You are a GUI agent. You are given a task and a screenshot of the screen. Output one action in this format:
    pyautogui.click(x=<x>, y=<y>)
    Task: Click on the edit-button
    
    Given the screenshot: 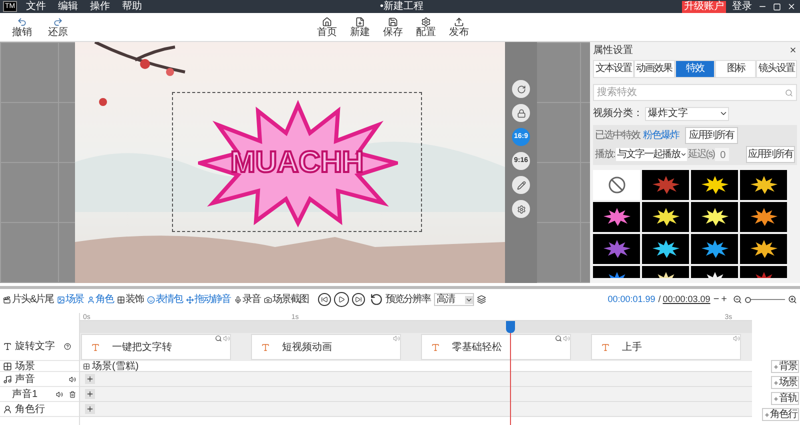 What is the action you would take?
    pyautogui.click(x=521, y=185)
    